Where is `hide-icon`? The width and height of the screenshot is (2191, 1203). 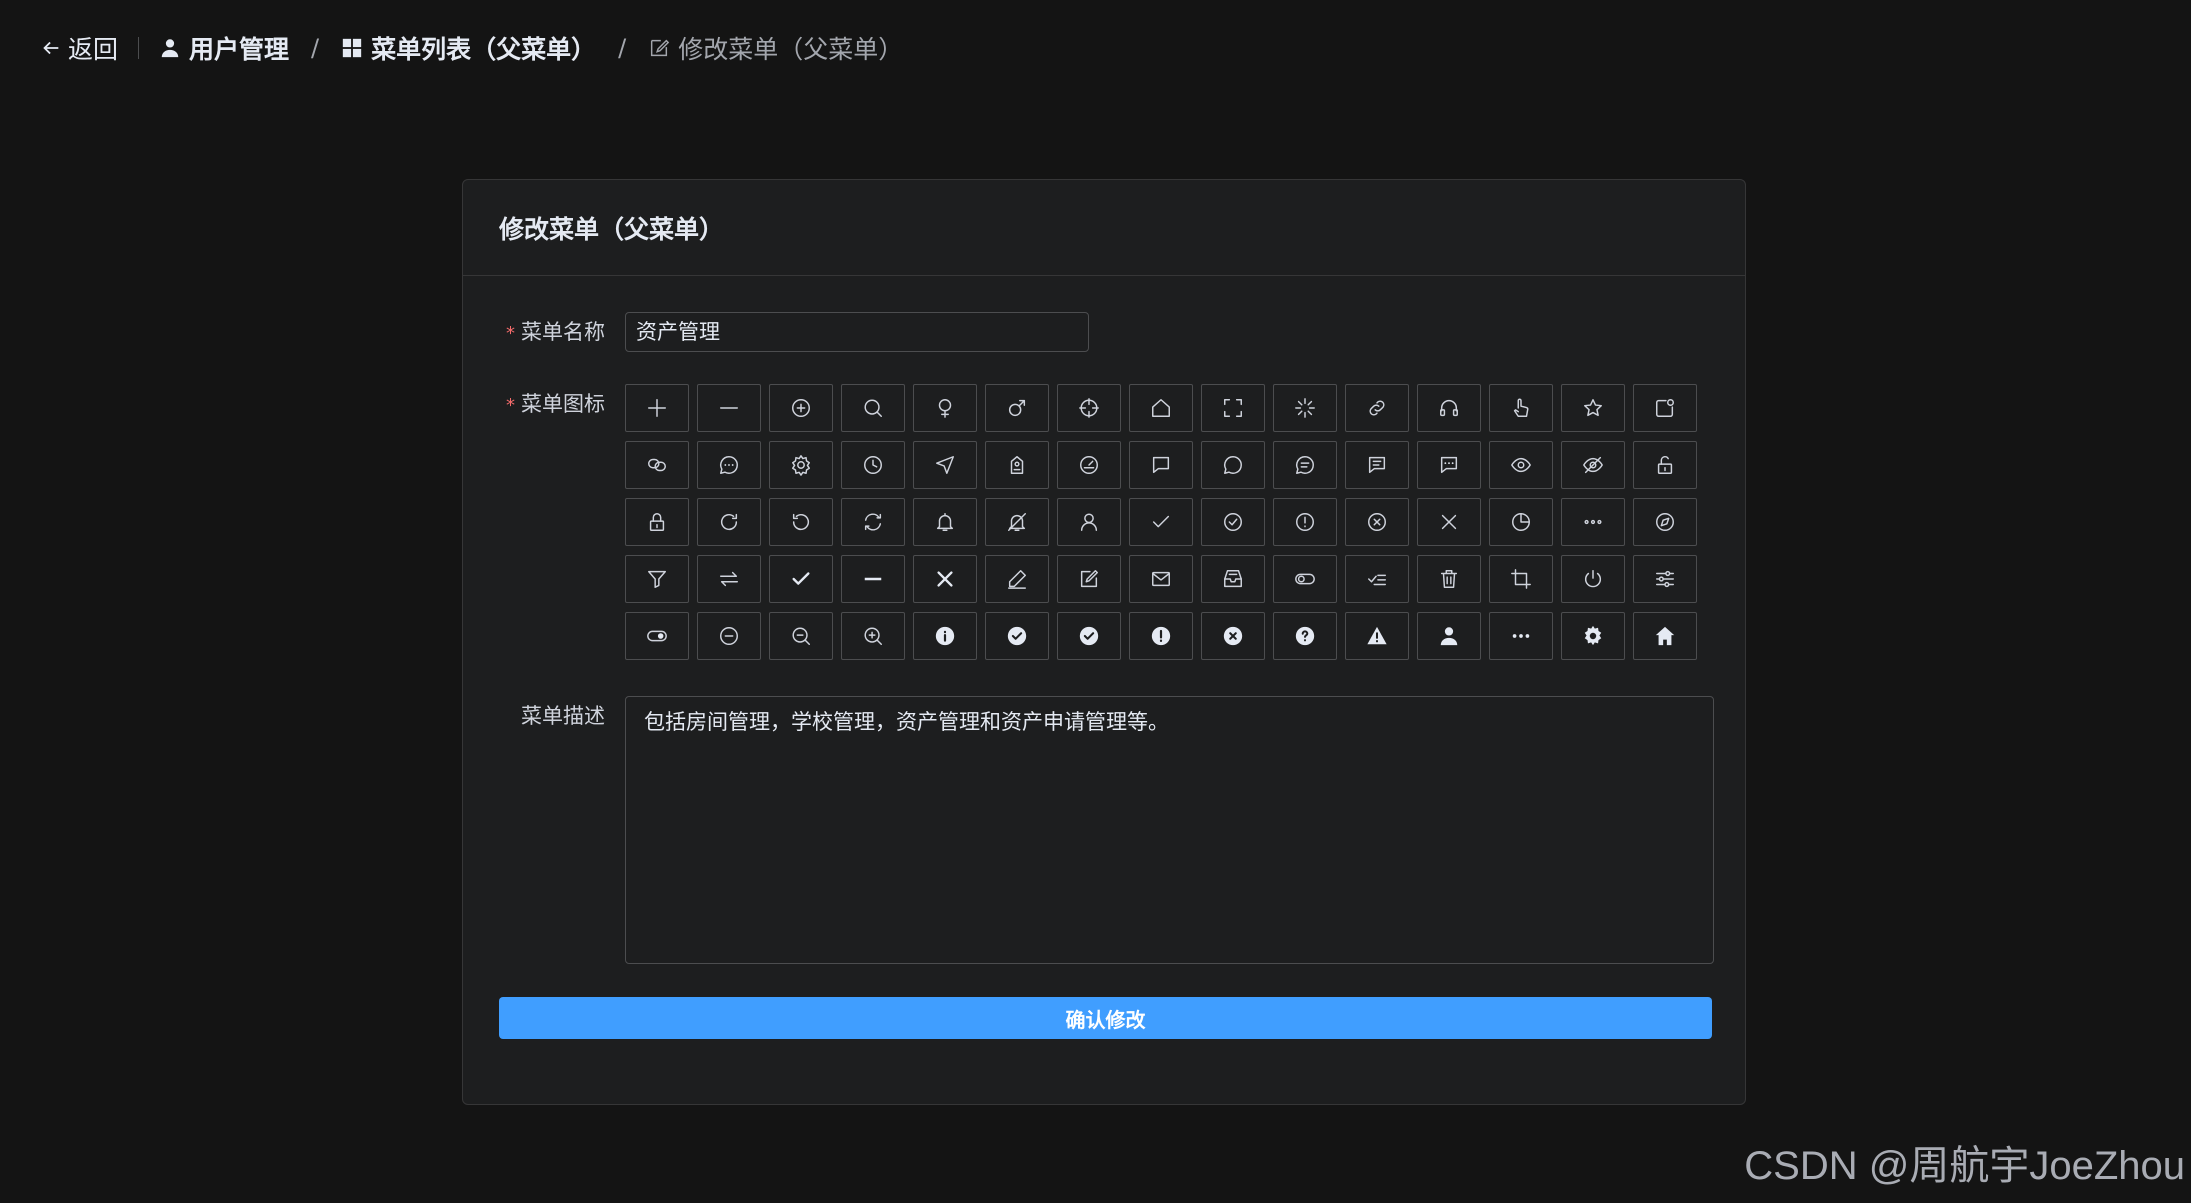 hide-icon is located at coordinates (1593, 465).